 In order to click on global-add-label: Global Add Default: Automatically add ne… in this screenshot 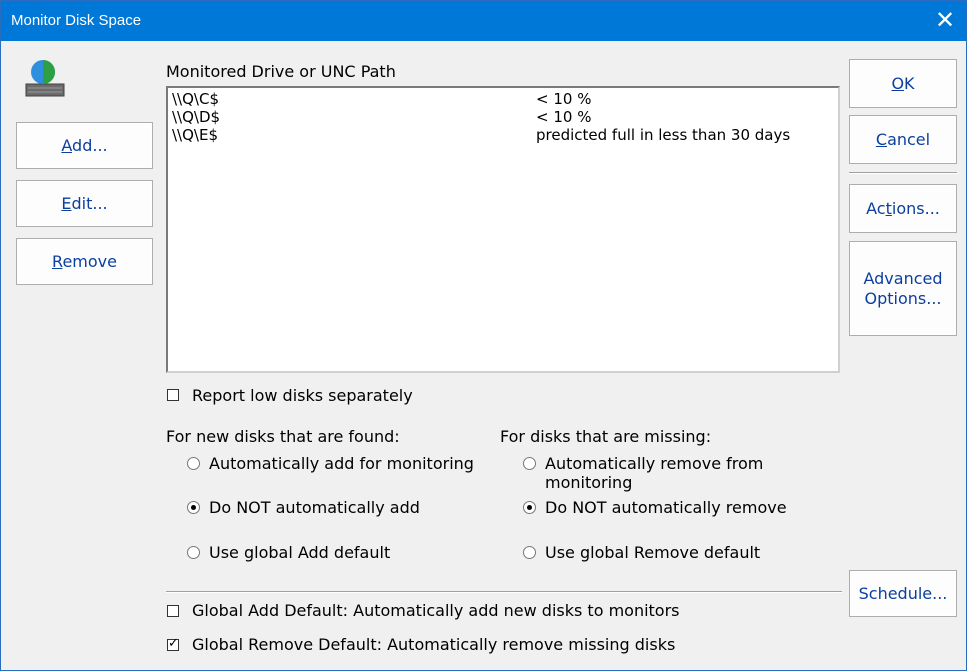, I will do `click(436, 610)`.